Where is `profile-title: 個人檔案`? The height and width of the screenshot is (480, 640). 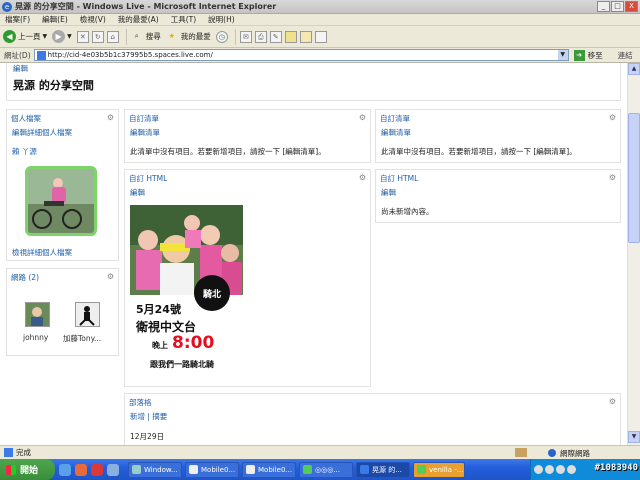
profile-title: 個人檔案 is located at coordinates (26, 118).